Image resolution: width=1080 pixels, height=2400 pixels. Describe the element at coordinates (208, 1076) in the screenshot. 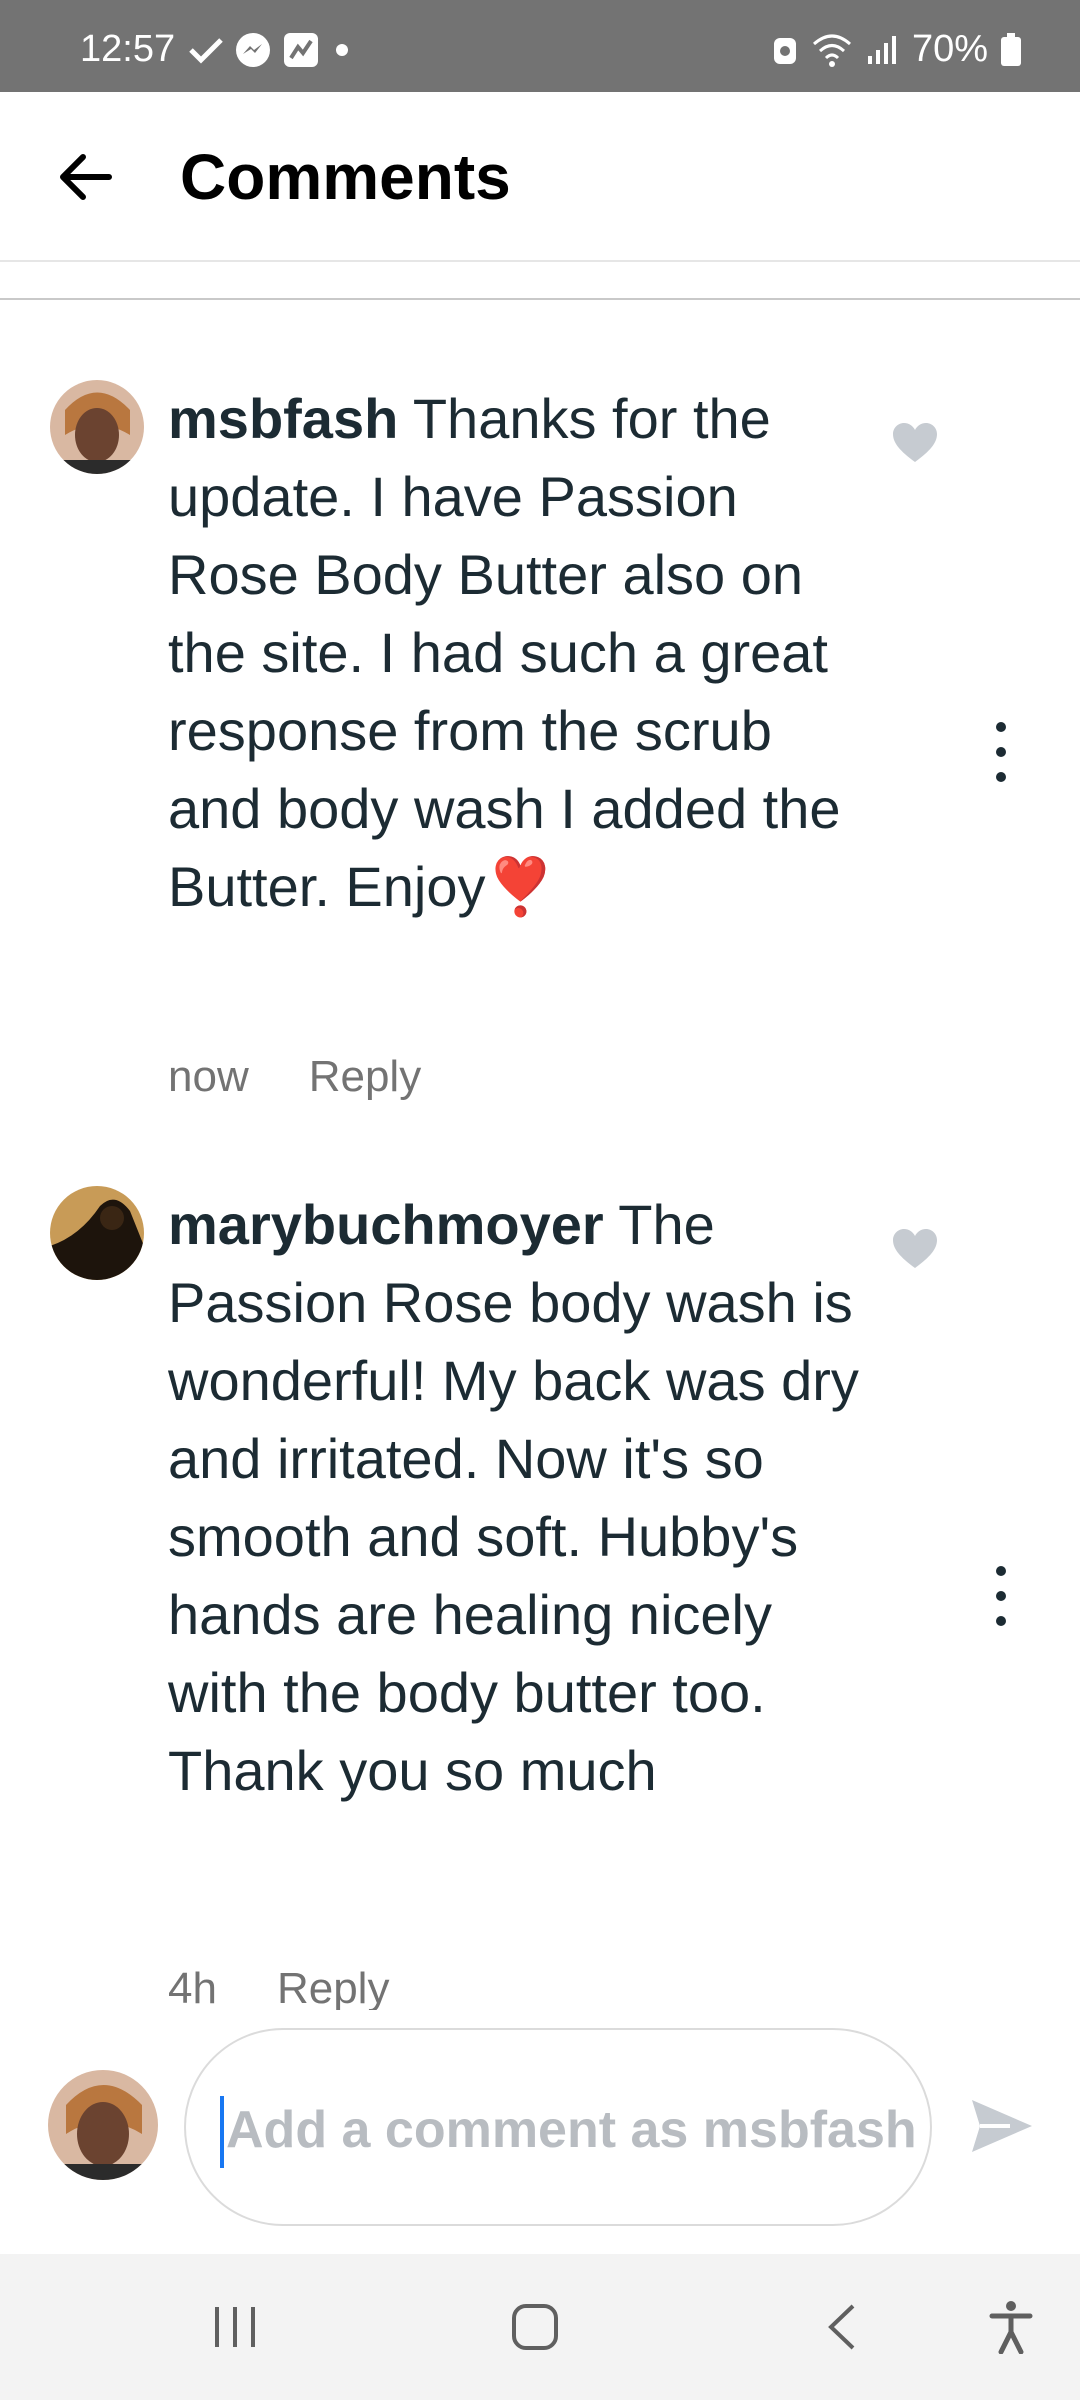

I see `comment-time: now` at that location.